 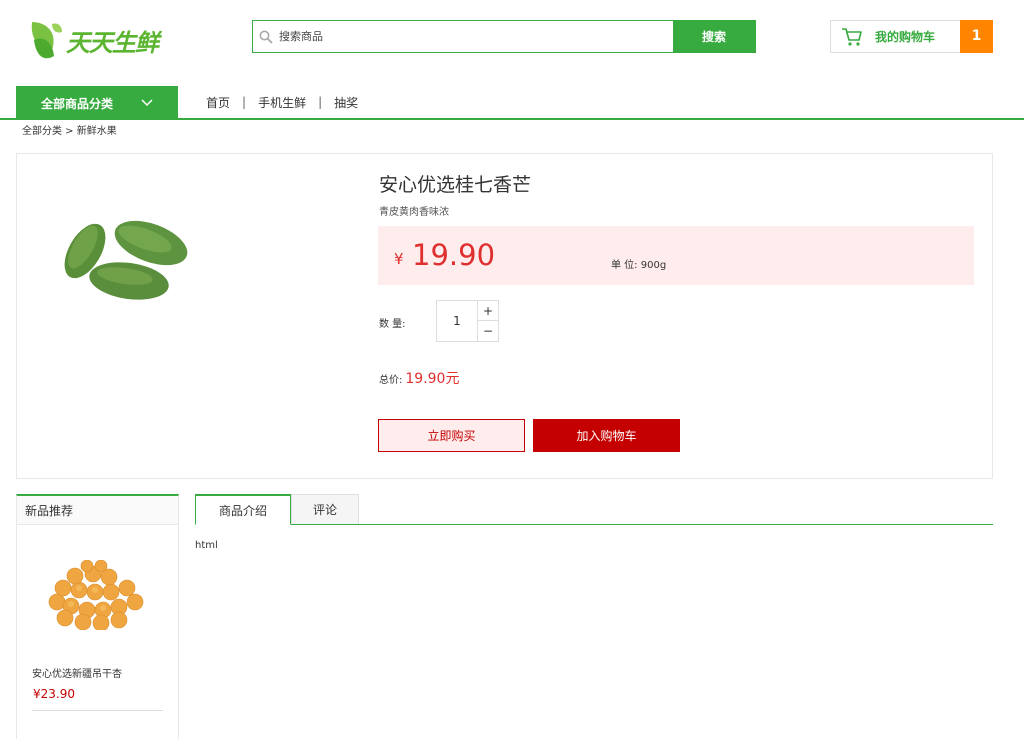 What do you see at coordinates (76, 103) in the screenshot?
I see `all-categories-label: 全部商品分类` at bounding box center [76, 103].